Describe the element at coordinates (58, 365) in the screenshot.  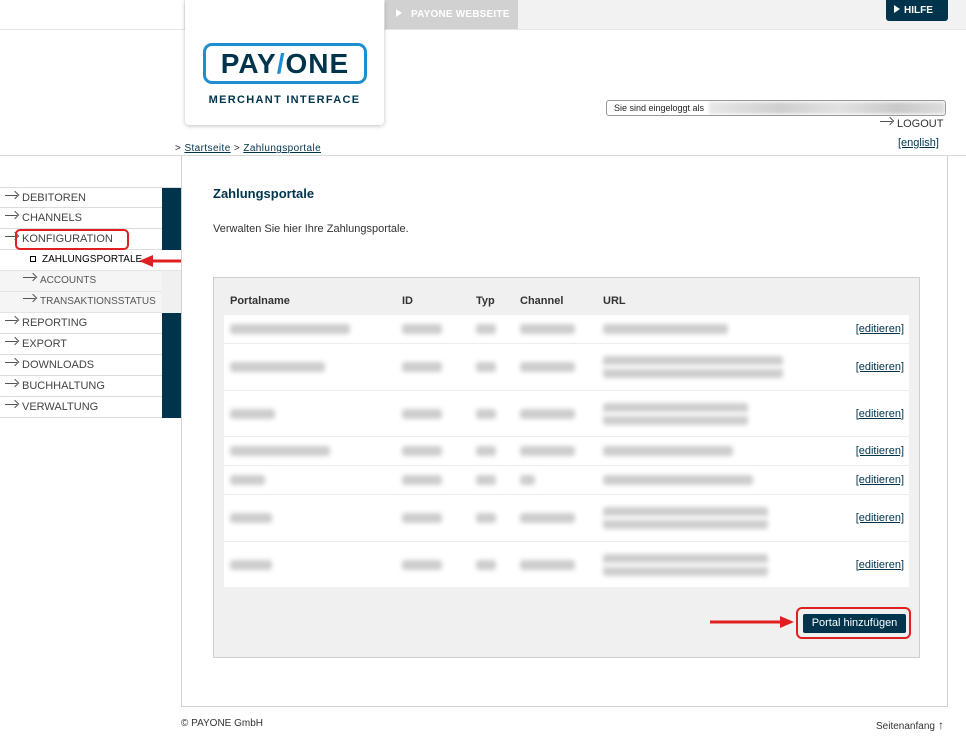
I see `sidebar-item-label: DOWNLOADS` at that location.